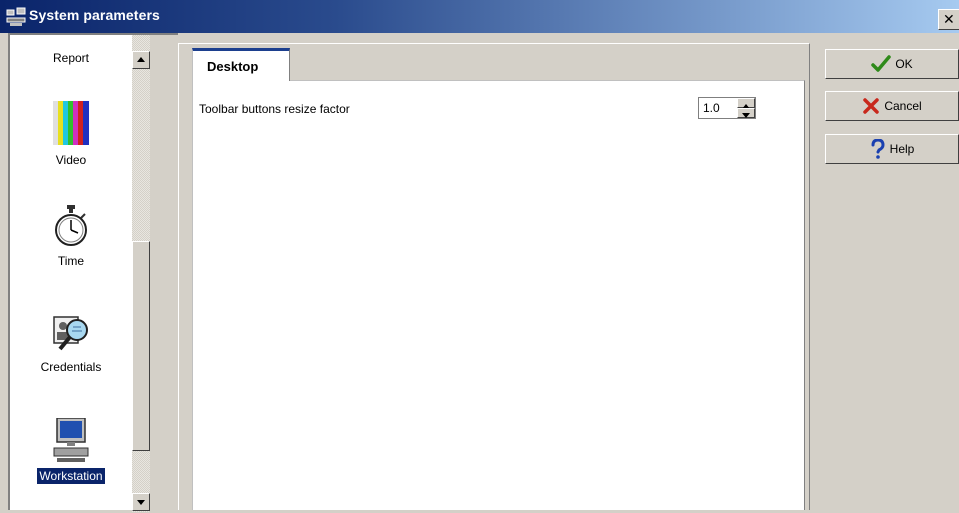  Describe the element at coordinates (903, 106) in the screenshot. I see `cancel-label: Cancel` at that location.